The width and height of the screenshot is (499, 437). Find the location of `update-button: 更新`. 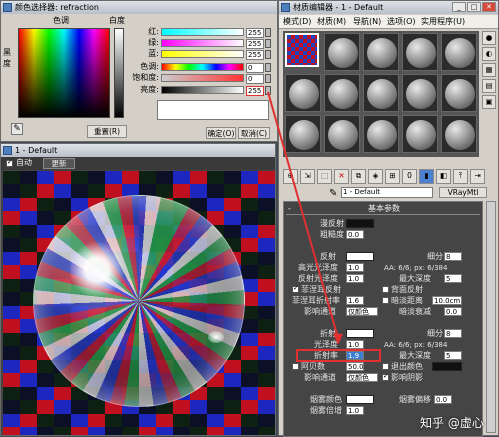

update-button: 更新 is located at coordinates (59, 163).